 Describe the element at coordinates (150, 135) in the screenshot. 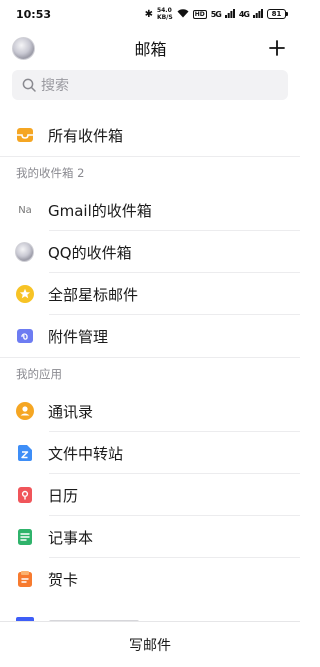

I see `all-inbox-item: 所有收件箱` at that location.